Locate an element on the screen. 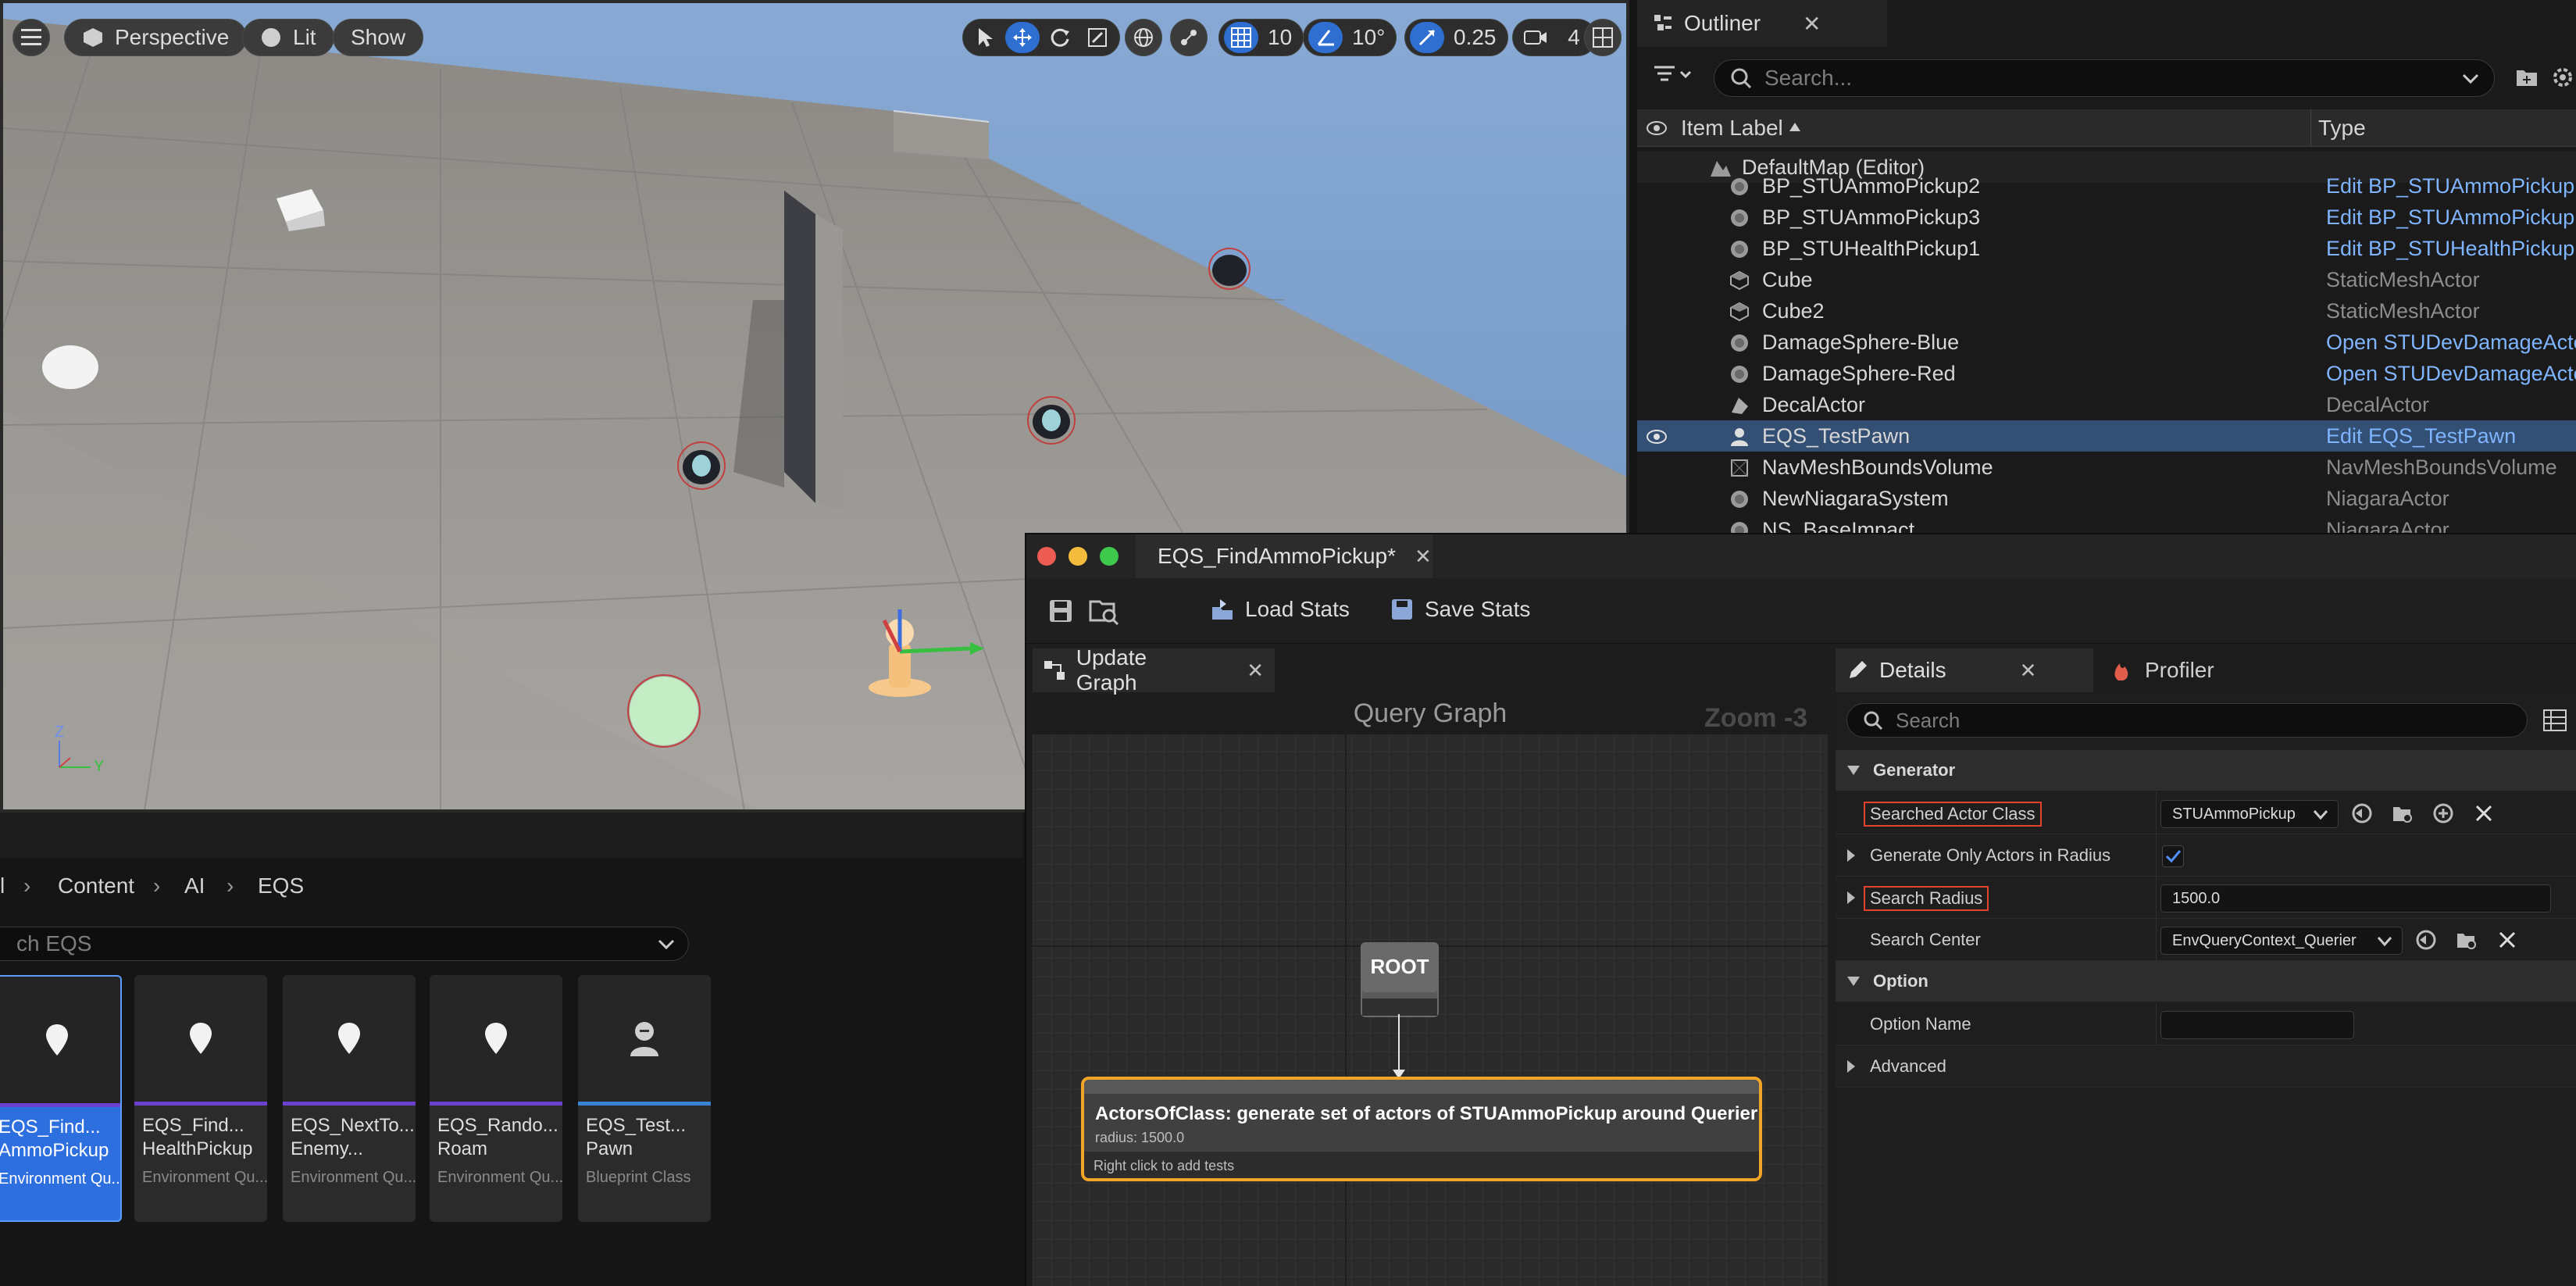  select-tool-button is located at coordinates (985, 37).